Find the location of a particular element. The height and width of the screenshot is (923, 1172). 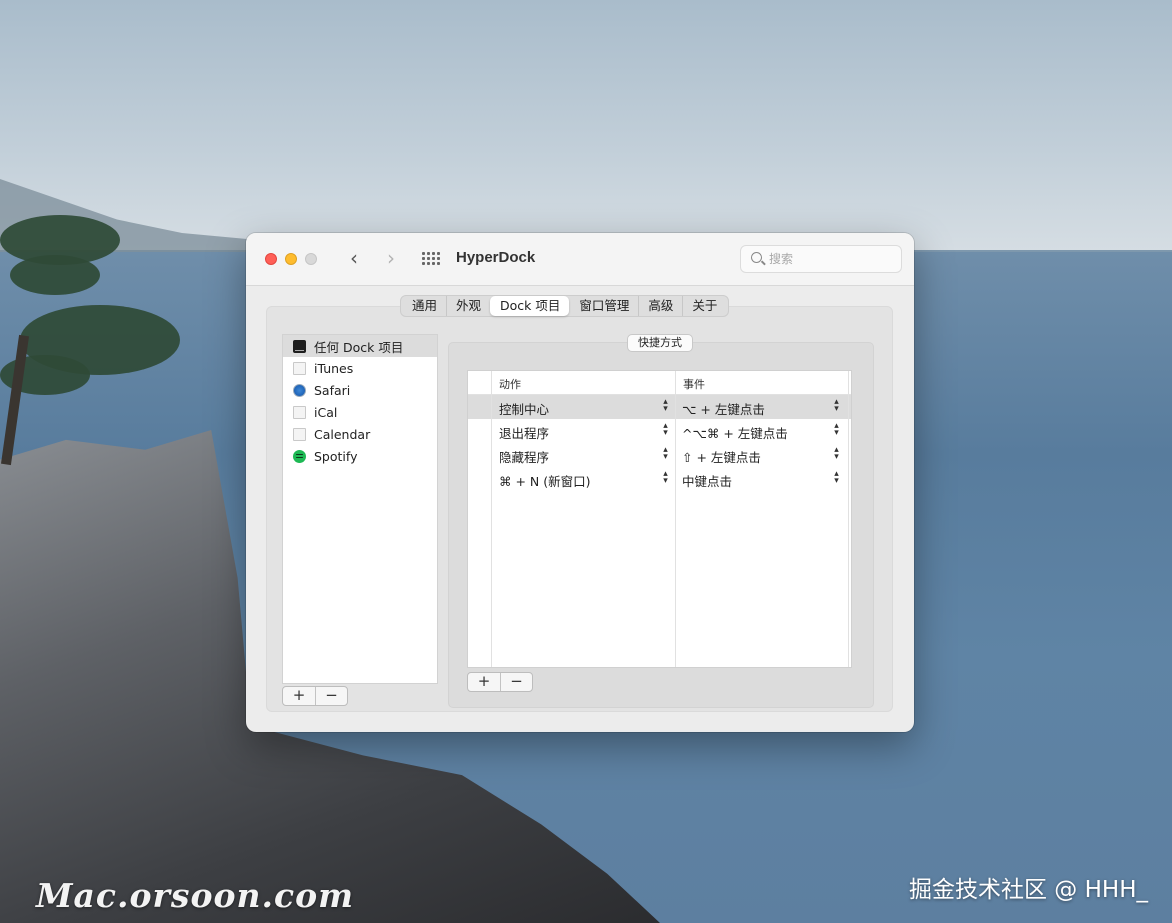

tab-window-management: 窗口管理 is located at coordinates (603, 306).